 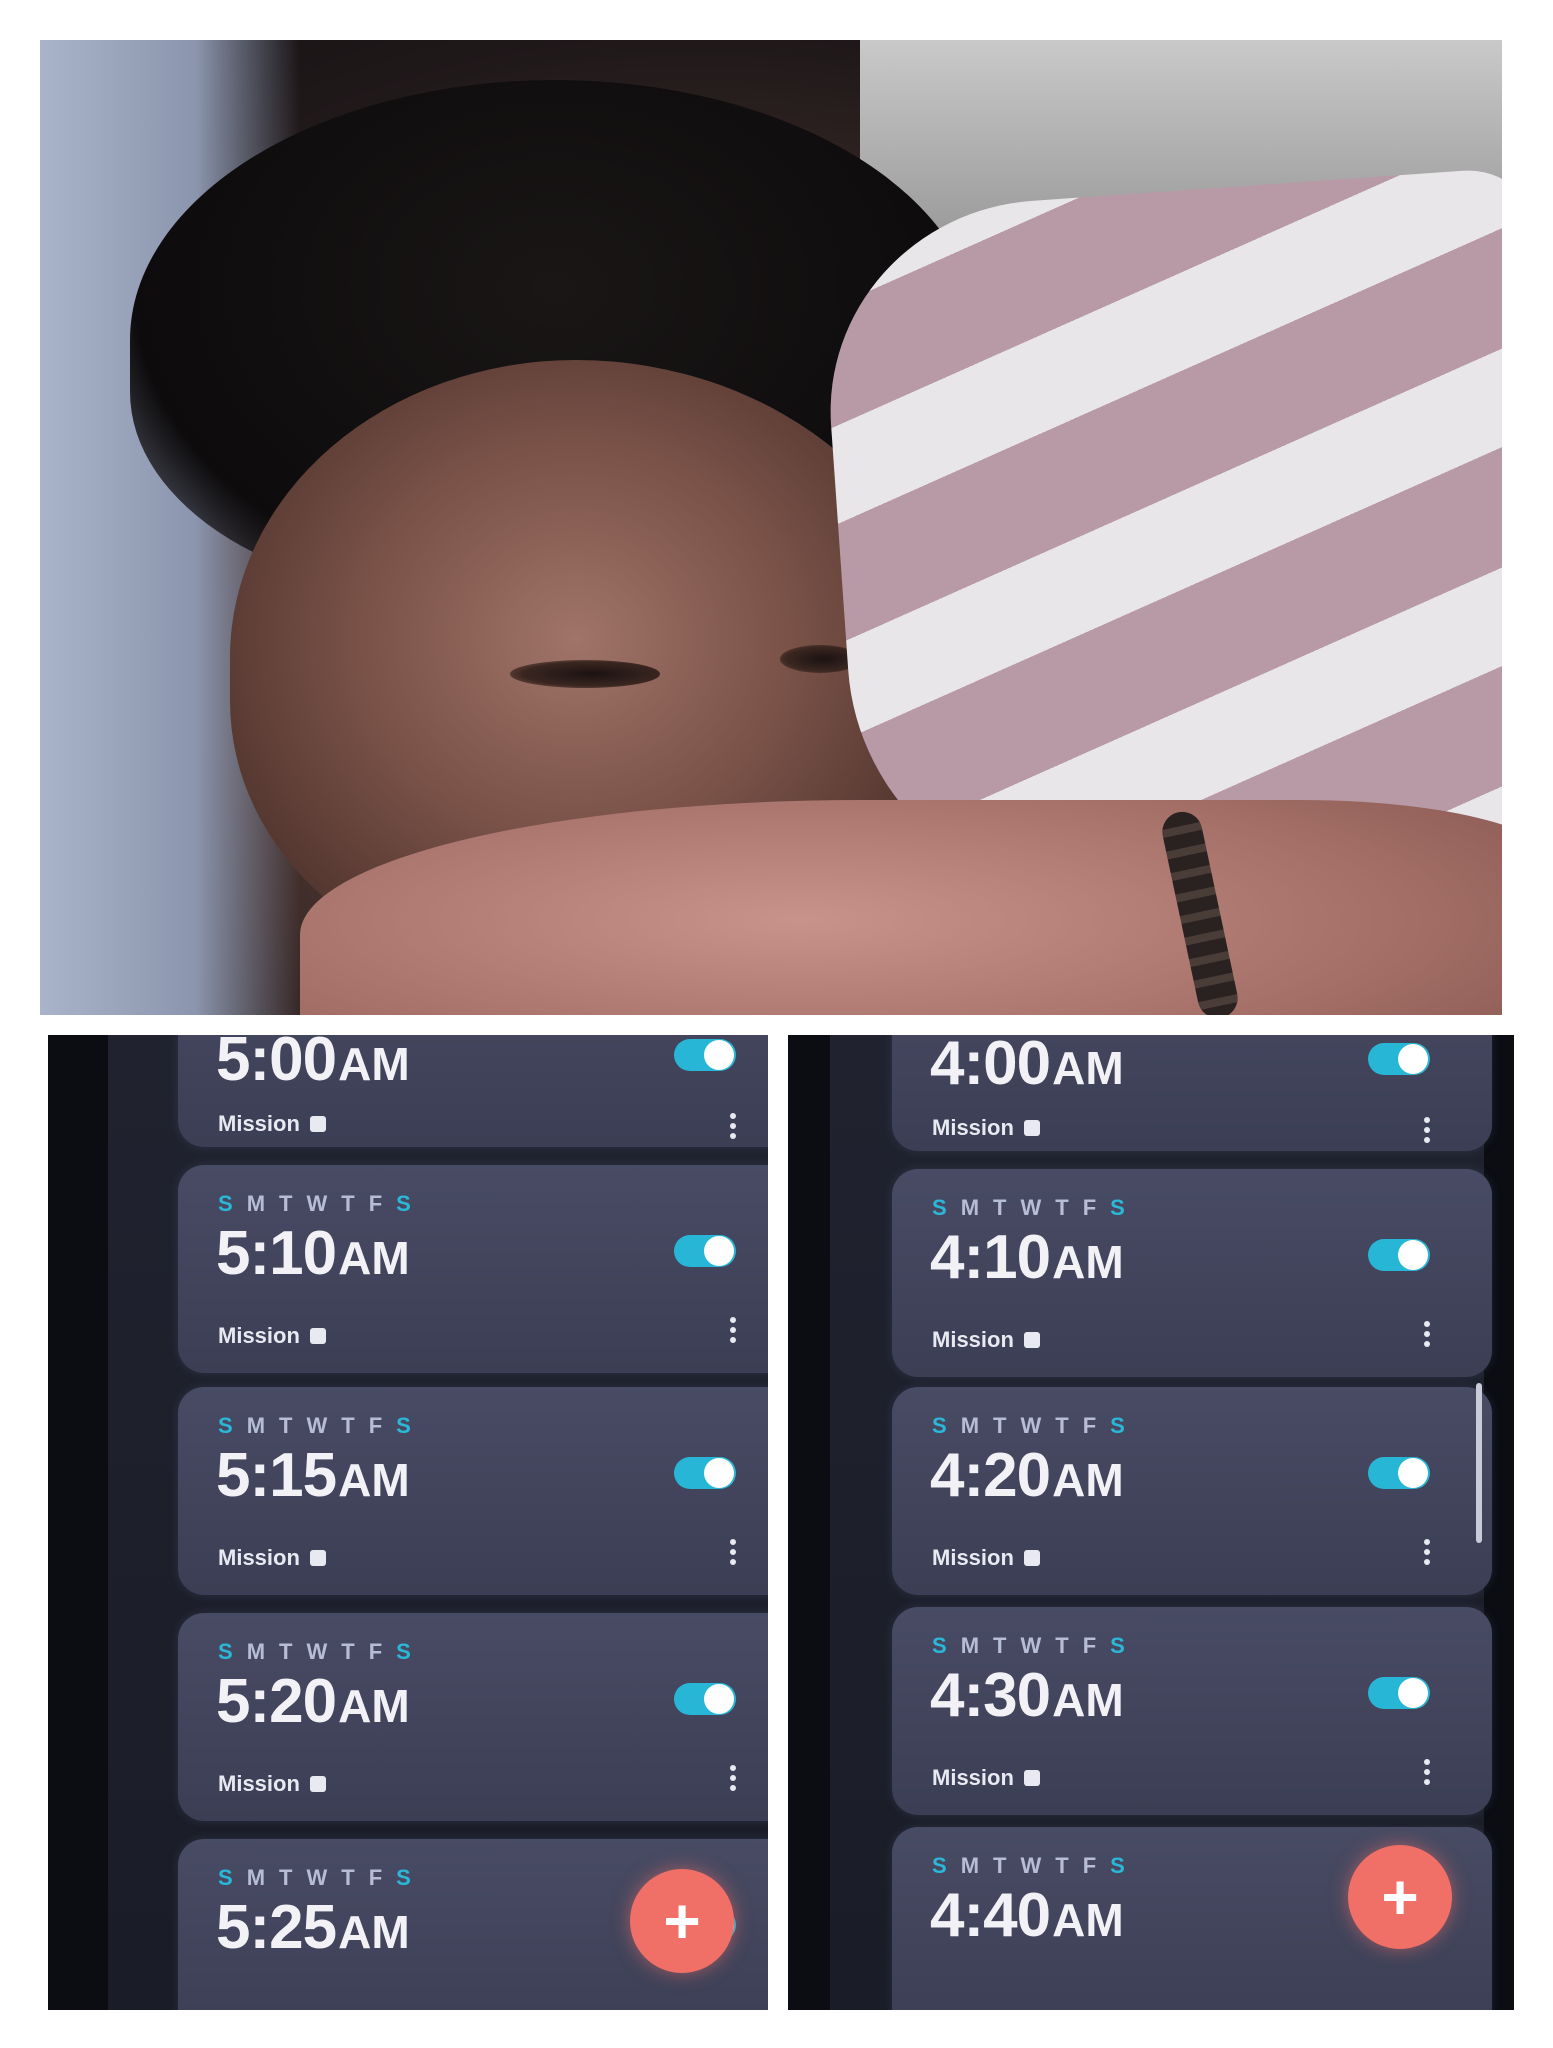 What do you see at coordinates (473, 1269) in the screenshot?
I see `alarm-card: S M T W T F S 5:10AM Mission` at bounding box center [473, 1269].